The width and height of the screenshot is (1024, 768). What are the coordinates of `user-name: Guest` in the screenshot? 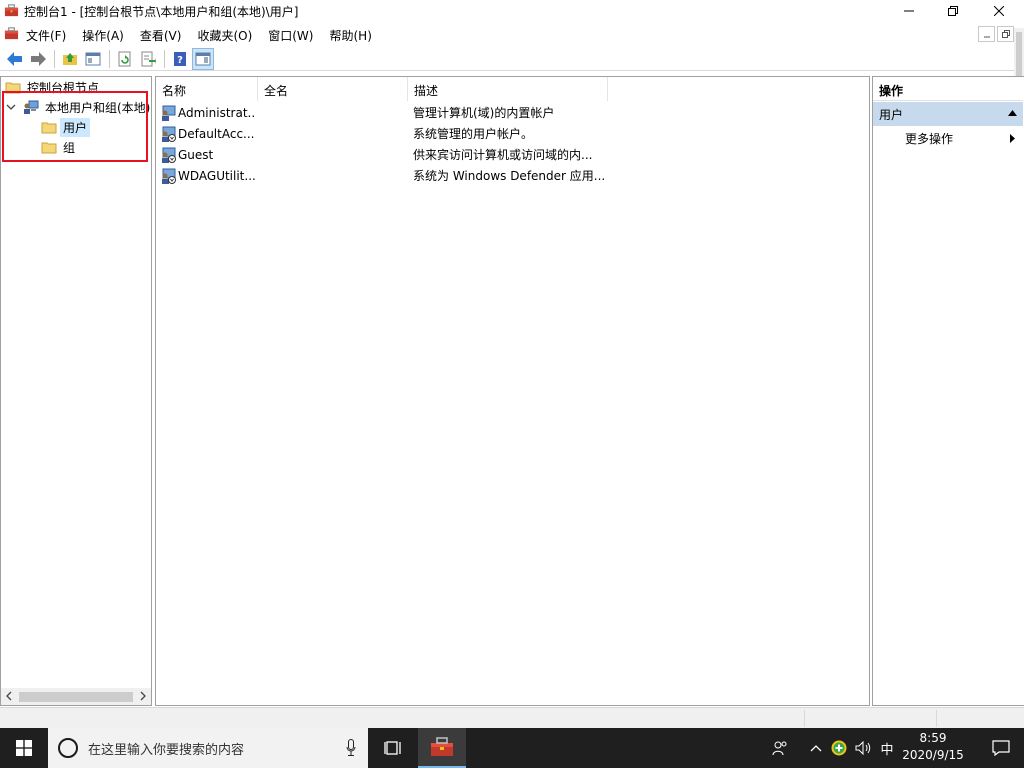 It's located at (196, 154).